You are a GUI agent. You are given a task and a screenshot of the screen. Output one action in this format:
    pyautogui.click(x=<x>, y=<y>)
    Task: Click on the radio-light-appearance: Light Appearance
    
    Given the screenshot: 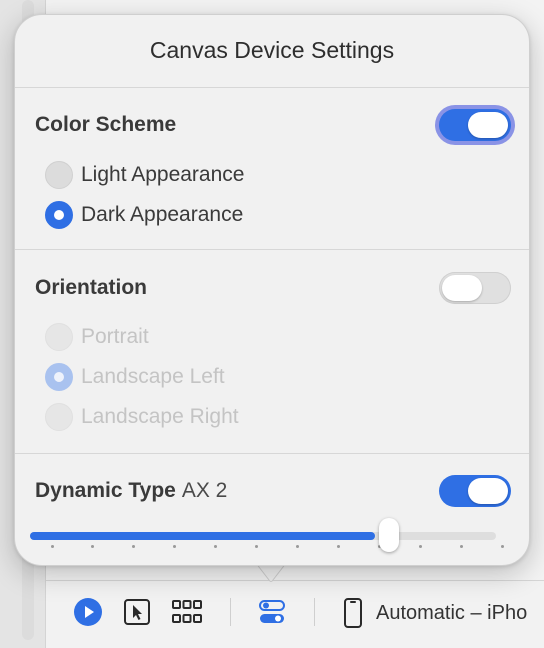 What is the action you would take?
    pyautogui.click(x=144, y=175)
    